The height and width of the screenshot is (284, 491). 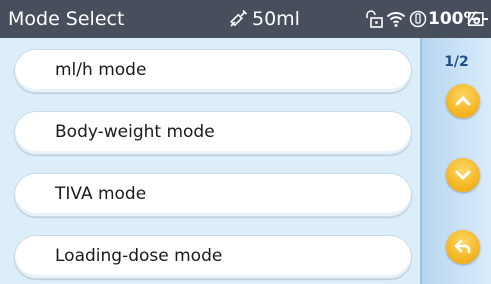 What do you see at coordinates (66, 19) in the screenshot?
I see `screen-title: Mode Select` at bounding box center [66, 19].